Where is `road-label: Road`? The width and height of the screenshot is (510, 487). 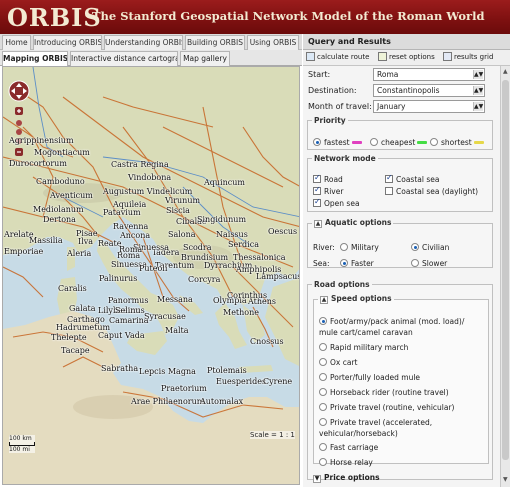
road-label: Road is located at coordinates (333, 179).